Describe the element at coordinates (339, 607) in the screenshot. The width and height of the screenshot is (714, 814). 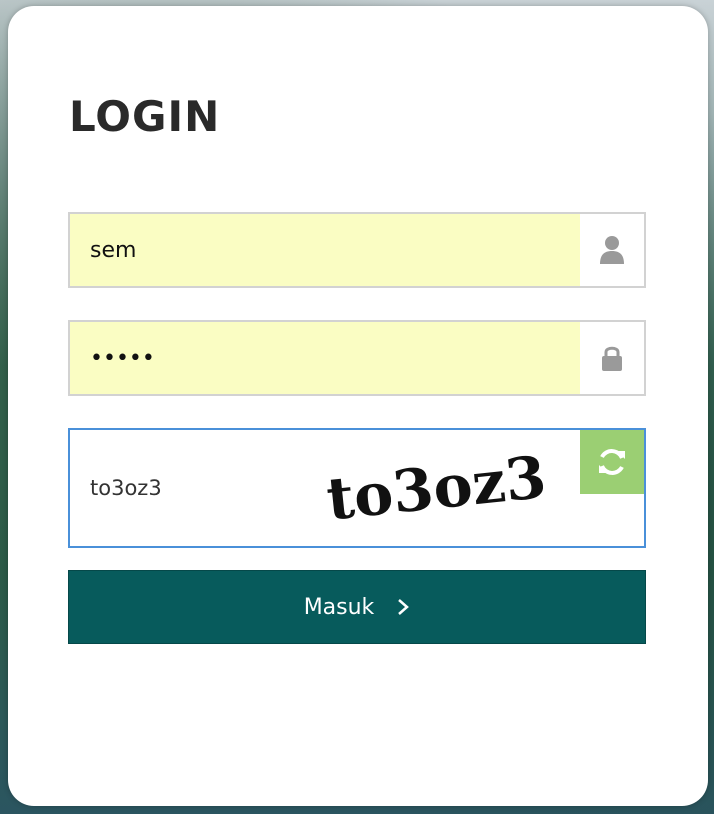
I see `submit-button-label: Masuk` at that location.